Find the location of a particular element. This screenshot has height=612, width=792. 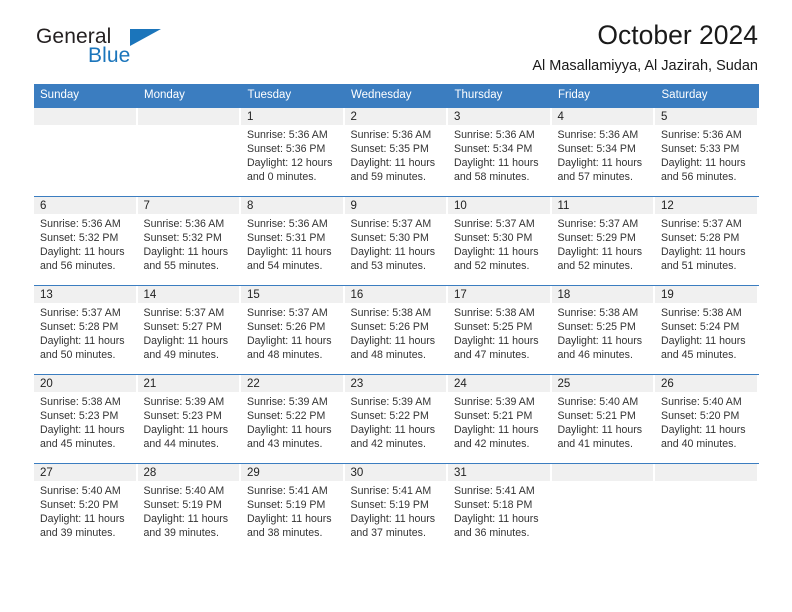

daylight-text: Daylight: 11 hours and 53 minutes. is located at coordinates (393, 259).